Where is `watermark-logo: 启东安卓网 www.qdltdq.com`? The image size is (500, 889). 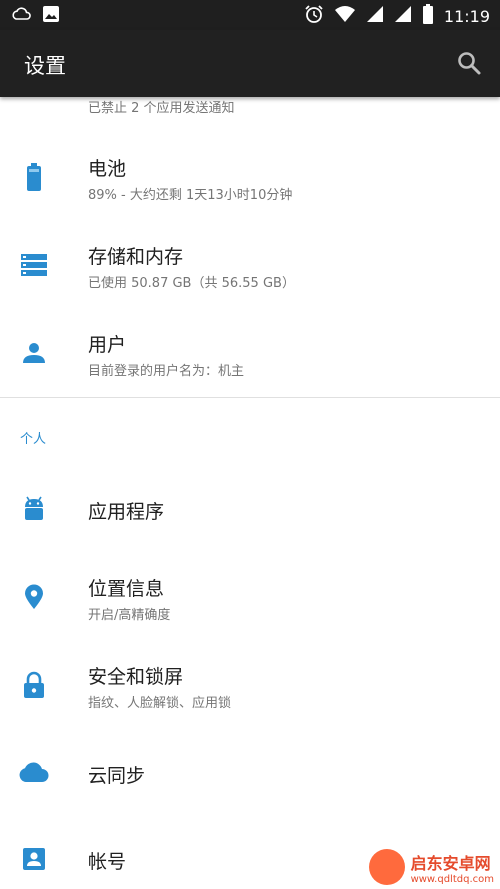 watermark-logo: 启东安卓网 www.qdltdq.com is located at coordinates (431, 867).